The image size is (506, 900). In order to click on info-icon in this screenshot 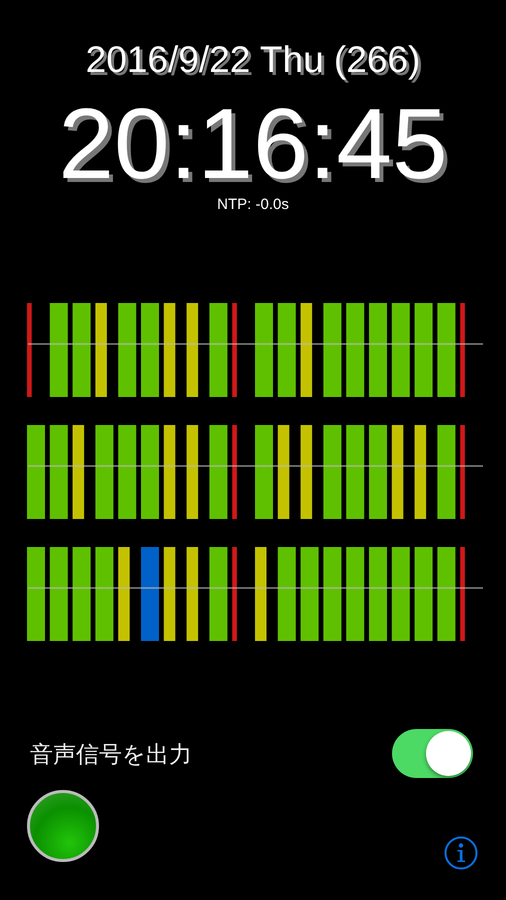, I will do `click(461, 853)`.